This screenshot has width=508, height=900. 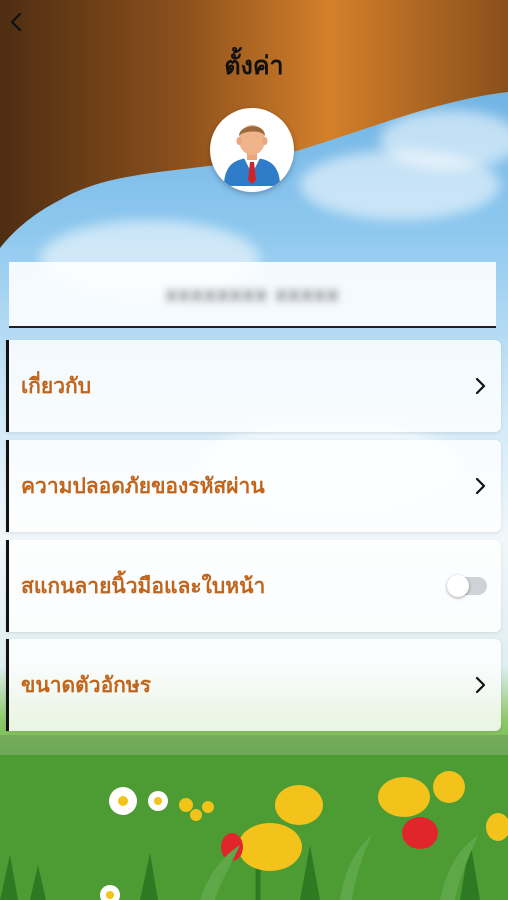 I want to click on menu-item-label: ความปลอดภัยของรหัสผ่าน, so click(x=143, y=485).